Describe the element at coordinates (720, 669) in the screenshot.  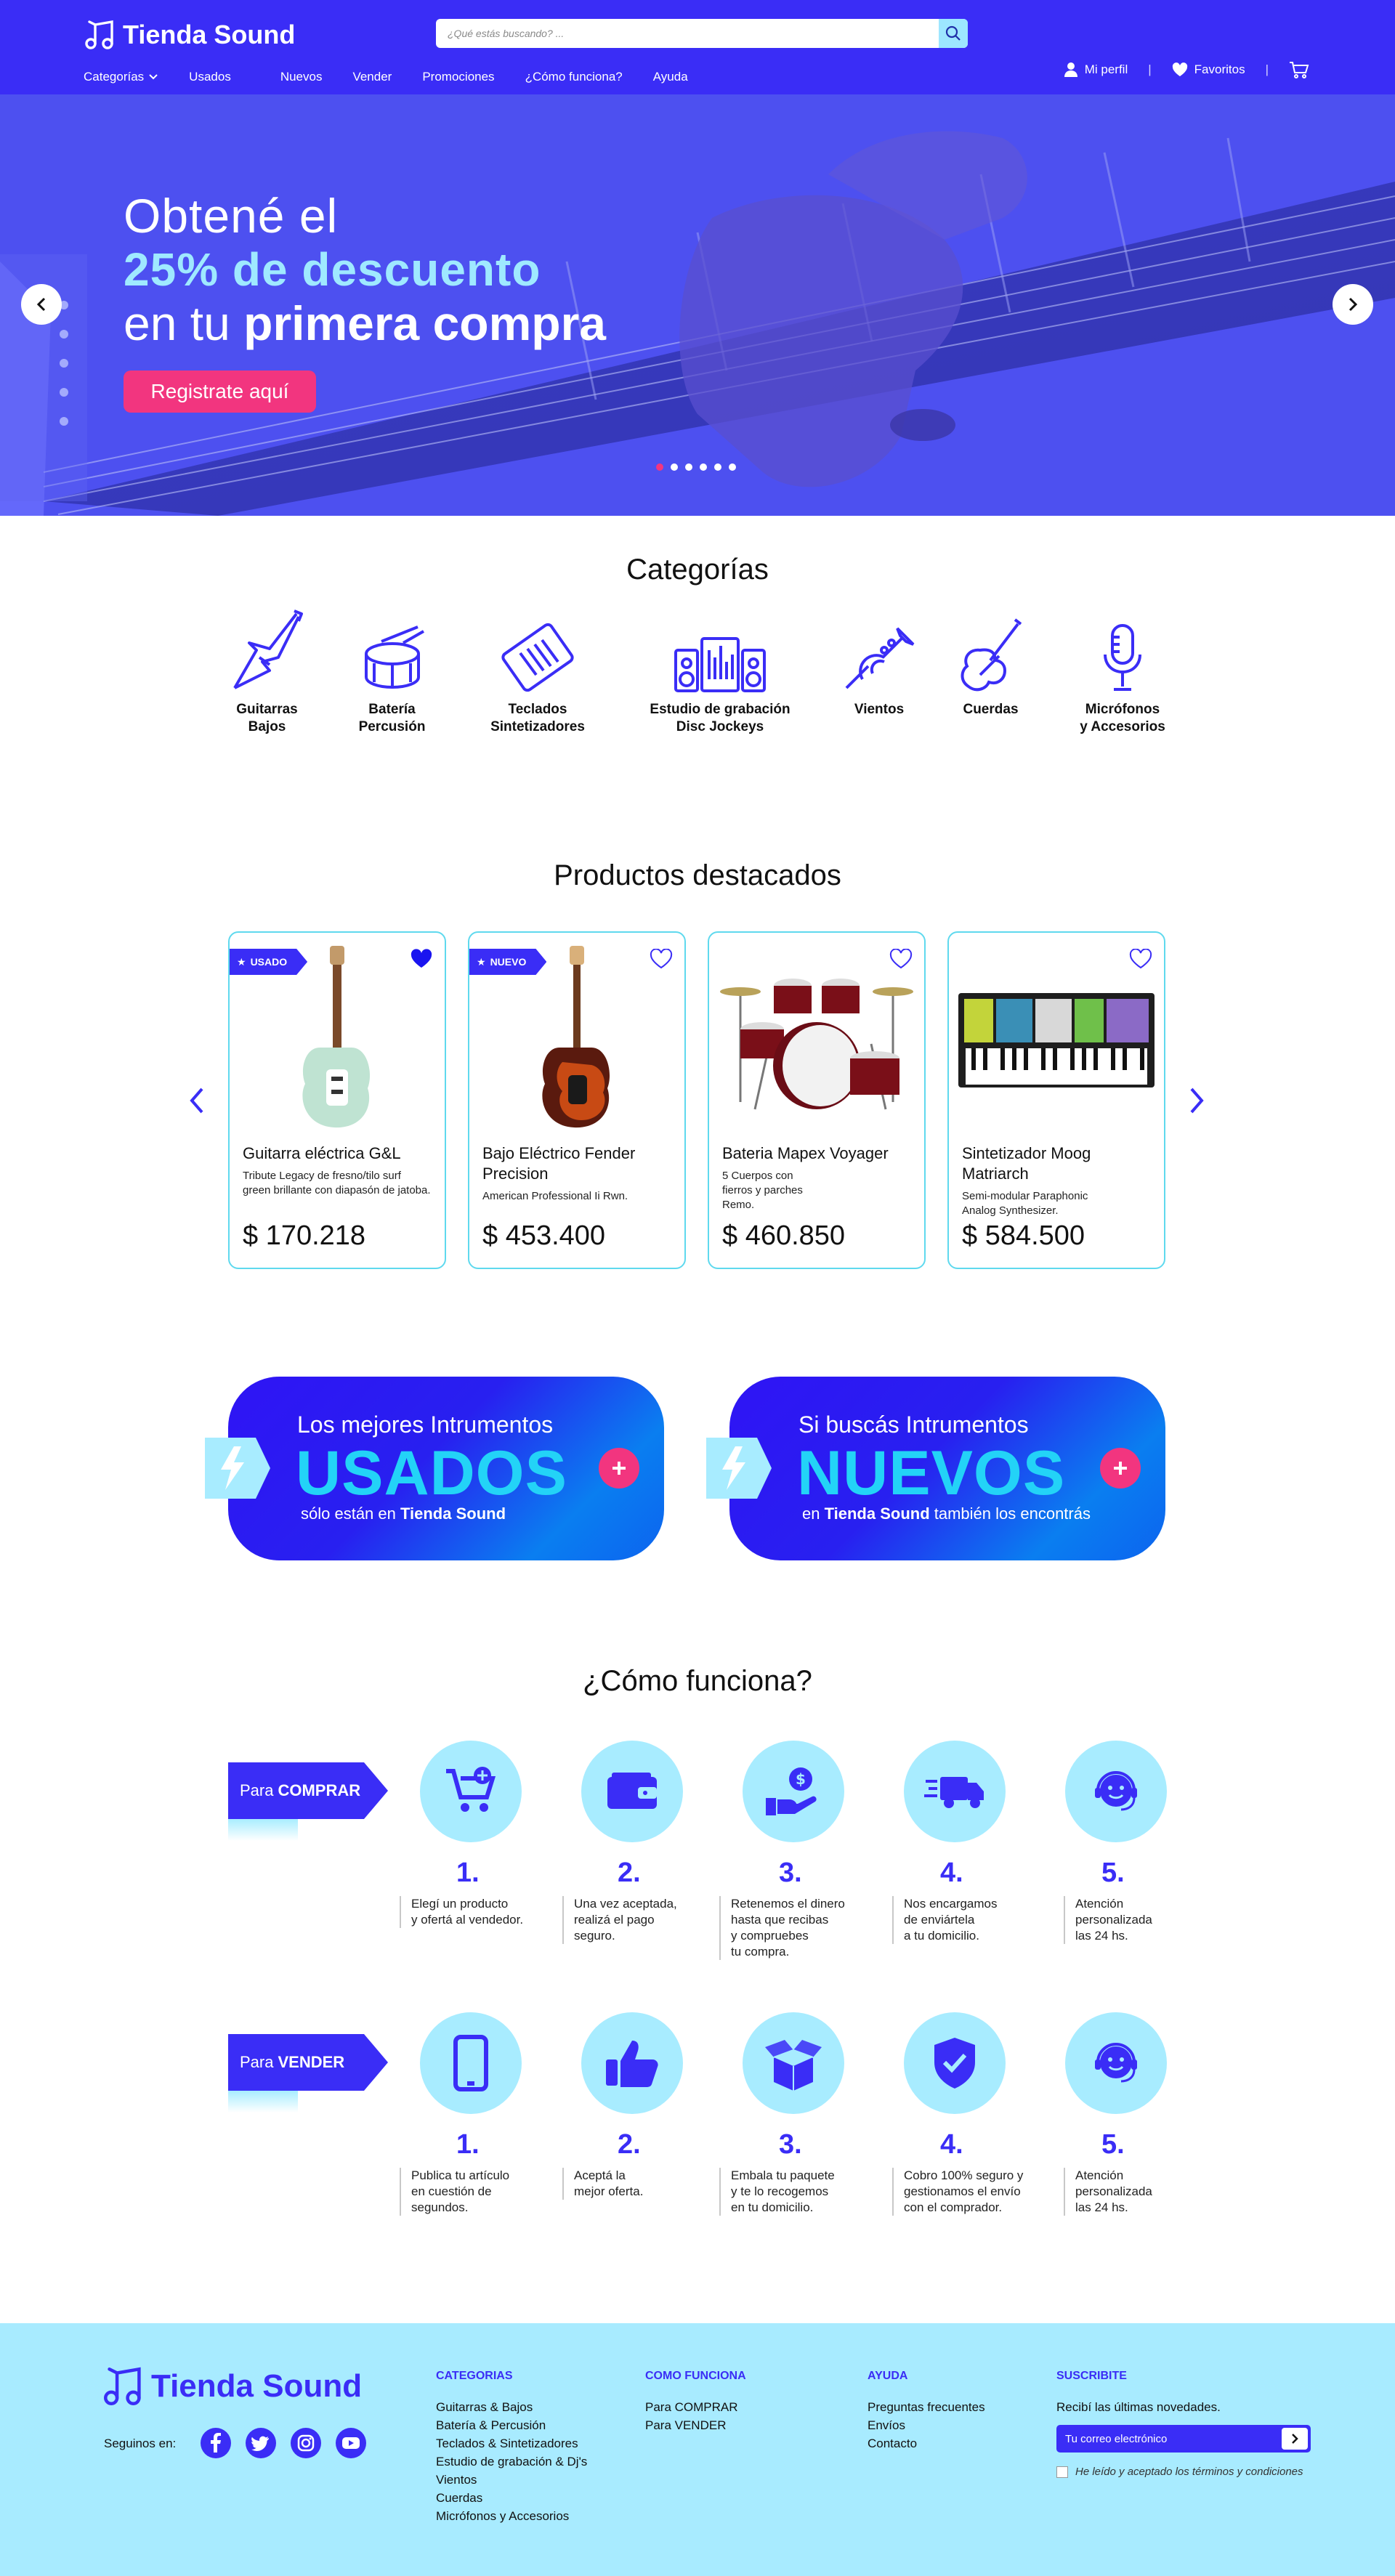
I see `category-estudio: Estudio de grabación Disc Jockeys` at that location.